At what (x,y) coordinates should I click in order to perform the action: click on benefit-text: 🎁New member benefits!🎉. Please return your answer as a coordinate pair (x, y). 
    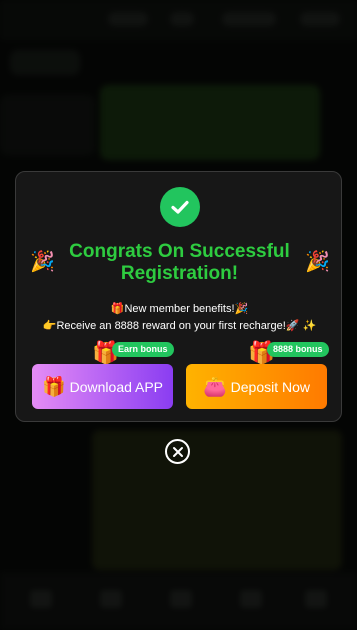
    Looking at the image, I should click on (179, 309).